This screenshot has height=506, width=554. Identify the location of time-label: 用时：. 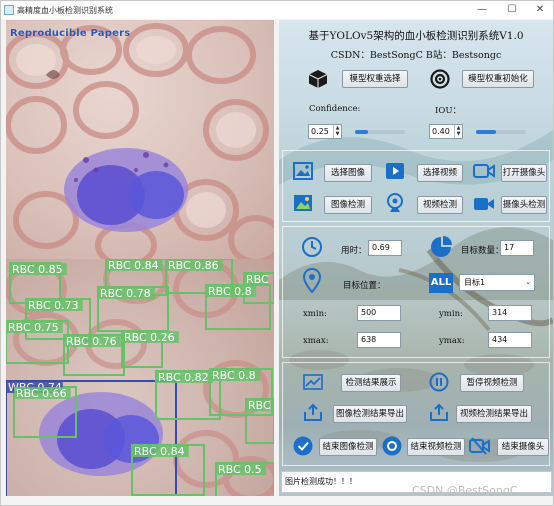
(354, 251).